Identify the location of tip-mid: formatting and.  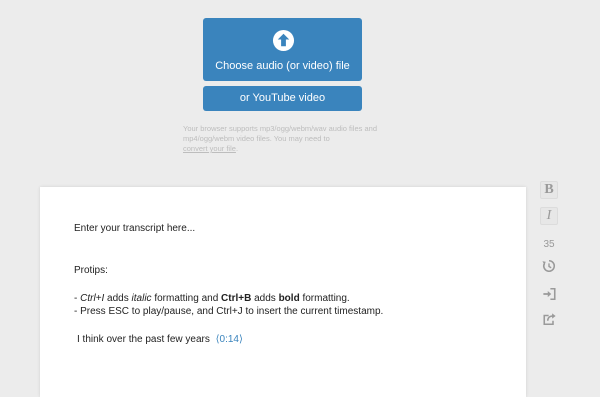
(186, 298).